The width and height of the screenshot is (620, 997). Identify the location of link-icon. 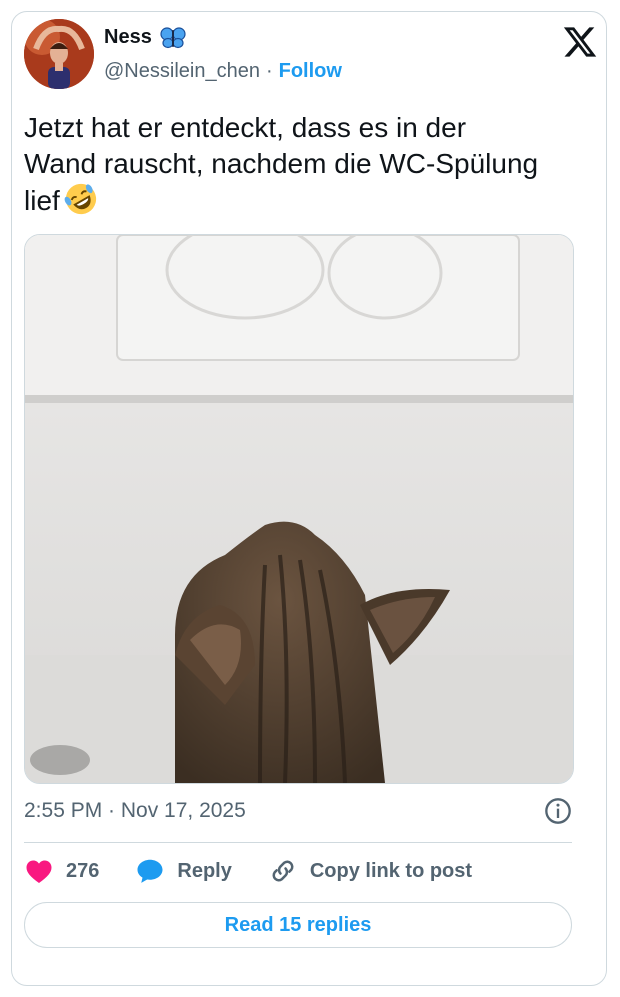
(283, 871).